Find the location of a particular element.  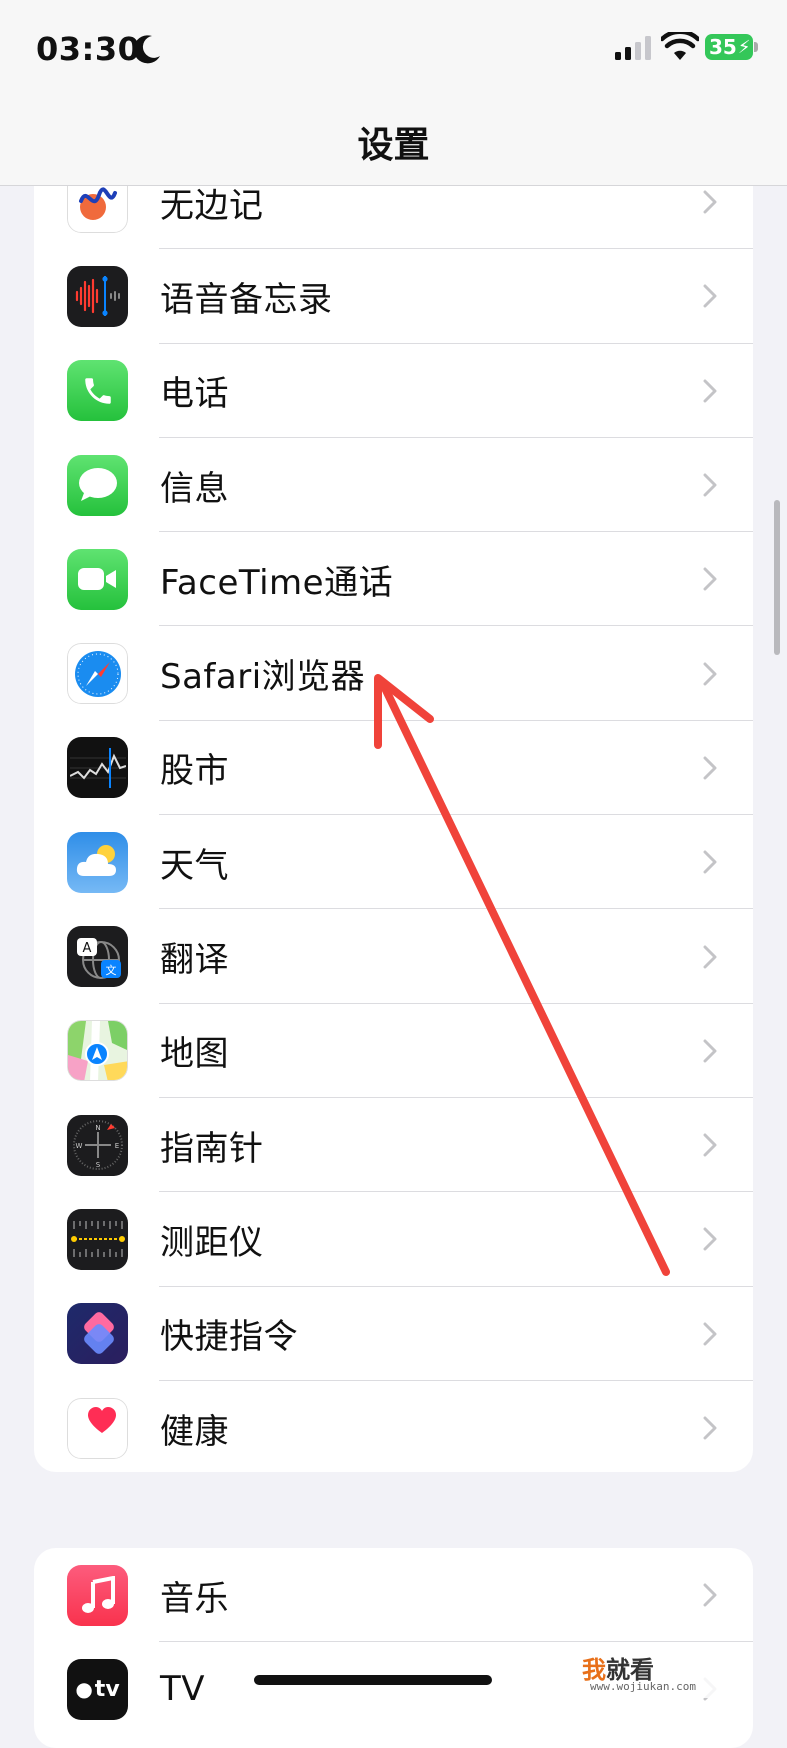

settings-row-weather: 天气 is located at coordinates (393, 862).